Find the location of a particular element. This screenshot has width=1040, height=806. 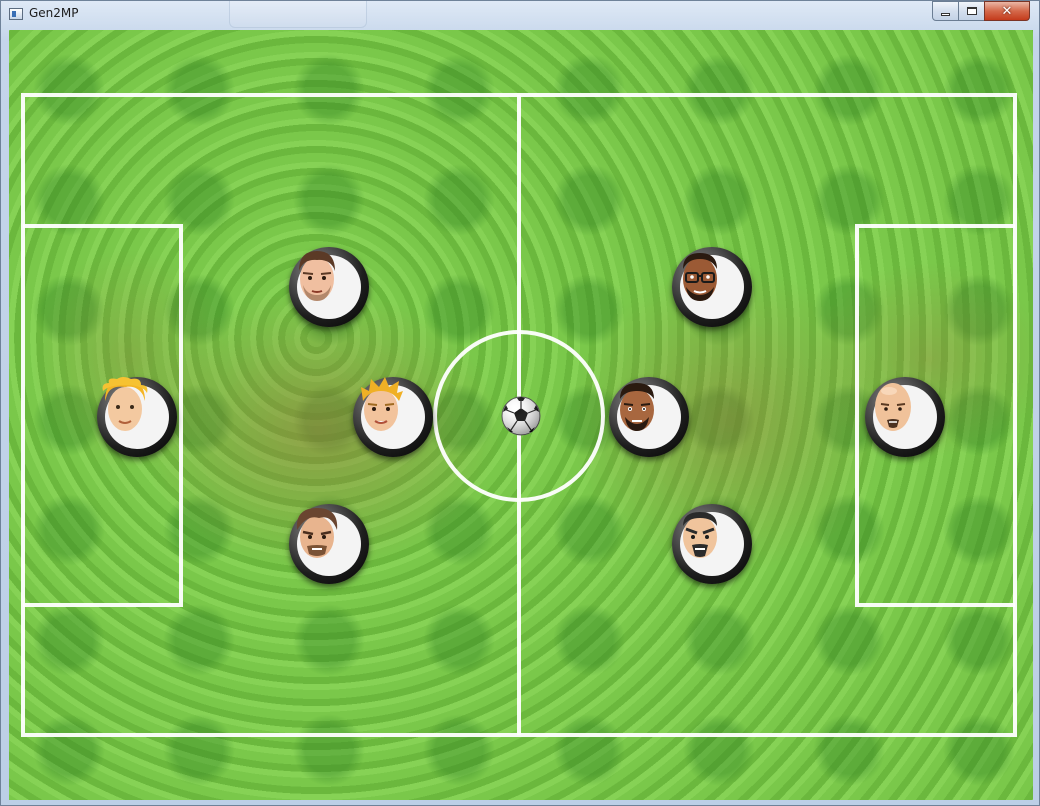

maximize-icon is located at coordinates (971, 11).